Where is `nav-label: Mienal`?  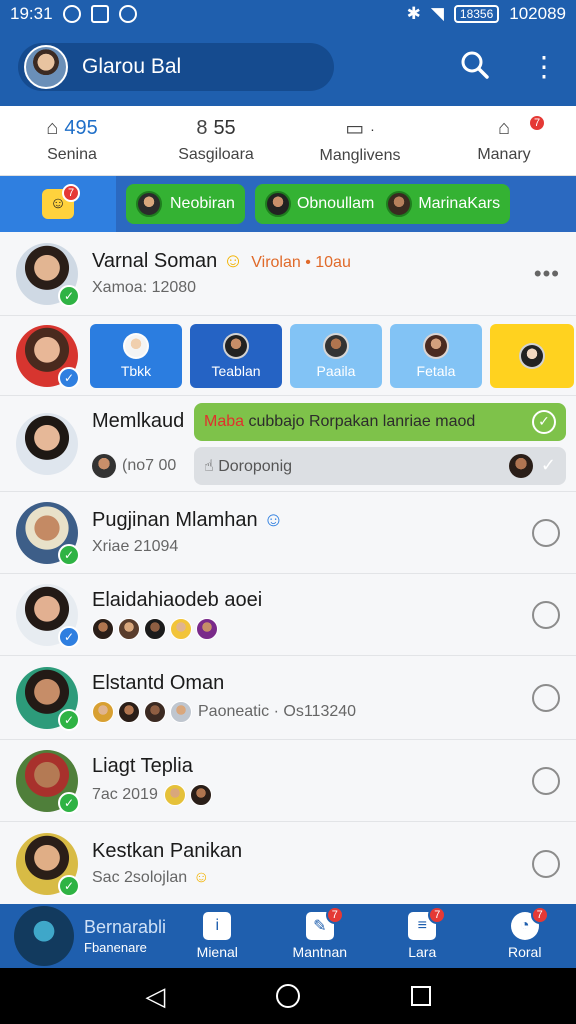
nav-label: Mienal is located at coordinates (217, 952).